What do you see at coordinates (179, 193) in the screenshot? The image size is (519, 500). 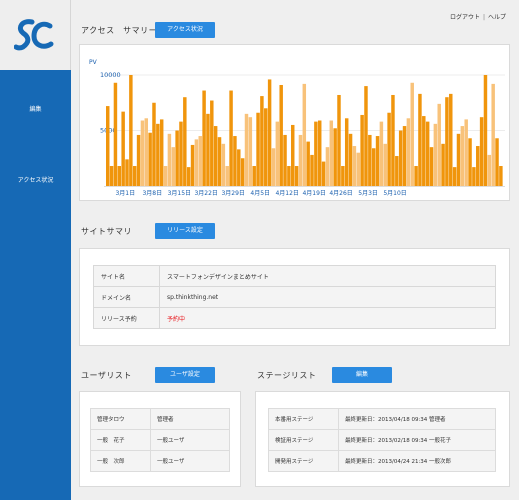 I see `x-tick-label: 3月15日` at bounding box center [179, 193].